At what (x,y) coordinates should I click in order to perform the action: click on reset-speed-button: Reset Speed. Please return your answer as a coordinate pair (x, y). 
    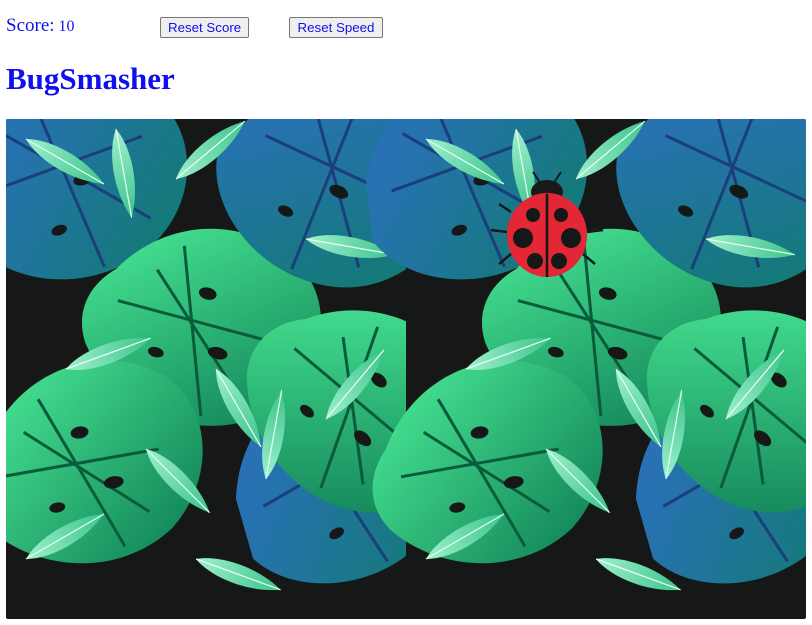
    Looking at the image, I should click on (336, 27).